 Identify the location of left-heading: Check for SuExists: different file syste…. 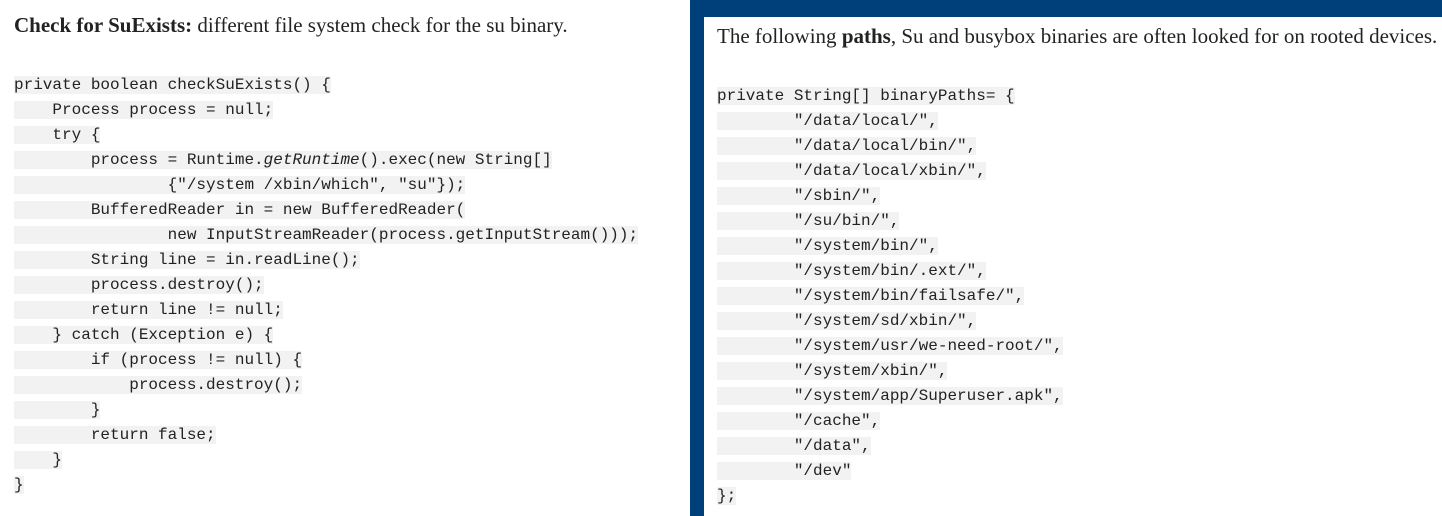
(291, 25).